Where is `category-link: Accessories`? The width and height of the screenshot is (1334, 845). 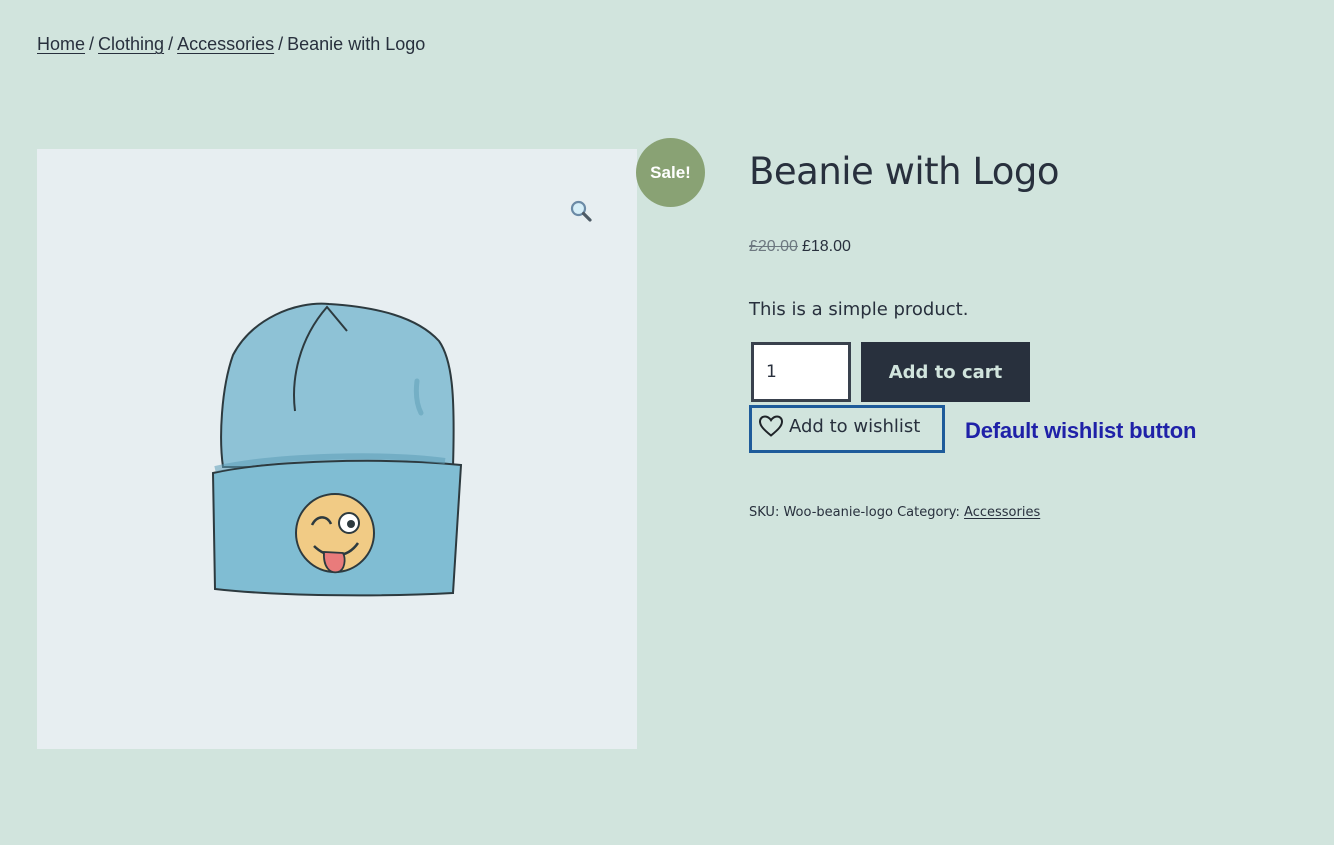 category-link: Accessories is located at coordinates (1002, 512).